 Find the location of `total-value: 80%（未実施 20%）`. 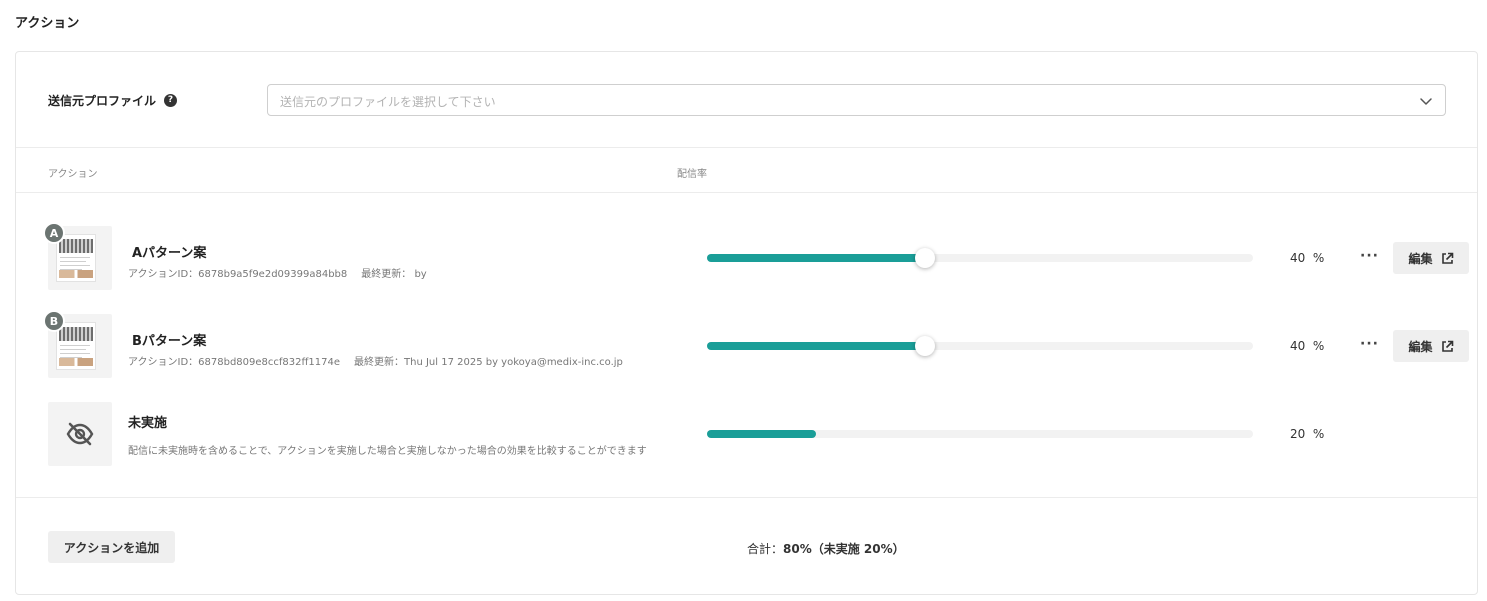

total-value: 80%（未実施 20%） is located at coordinates (844, 549).